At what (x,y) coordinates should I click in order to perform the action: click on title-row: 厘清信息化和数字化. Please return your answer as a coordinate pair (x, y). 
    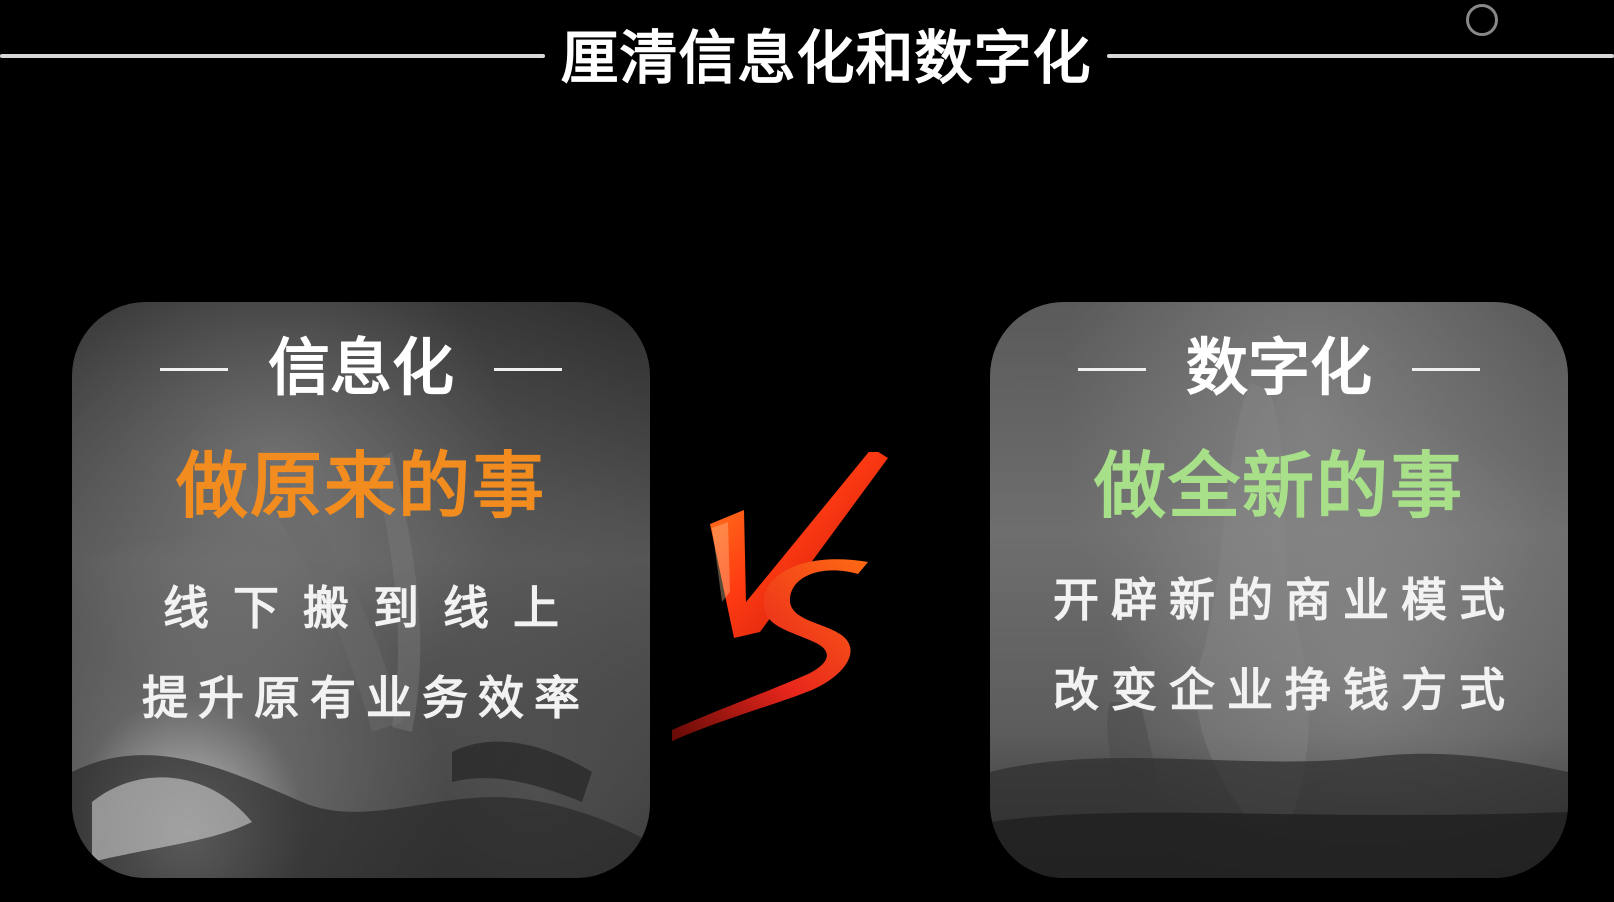
    Looking at the image, I should click on (807, 51).